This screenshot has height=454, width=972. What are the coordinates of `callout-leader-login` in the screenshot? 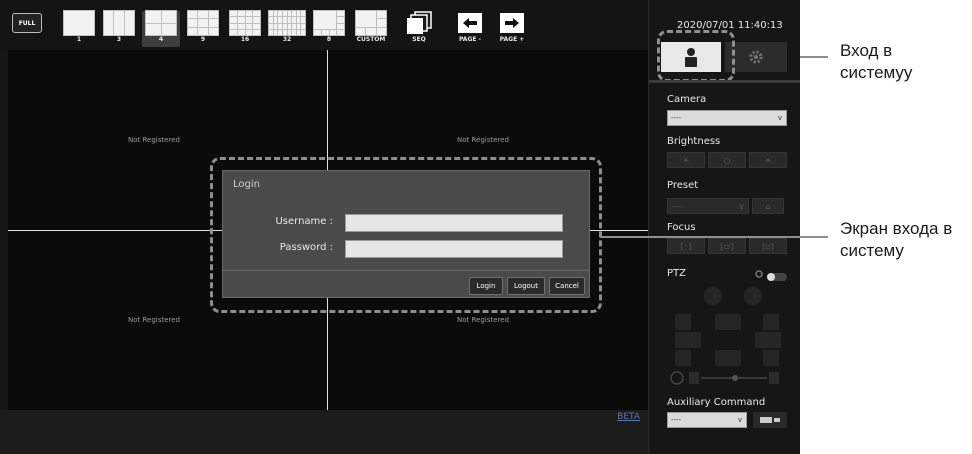 It's located at (814, 57).